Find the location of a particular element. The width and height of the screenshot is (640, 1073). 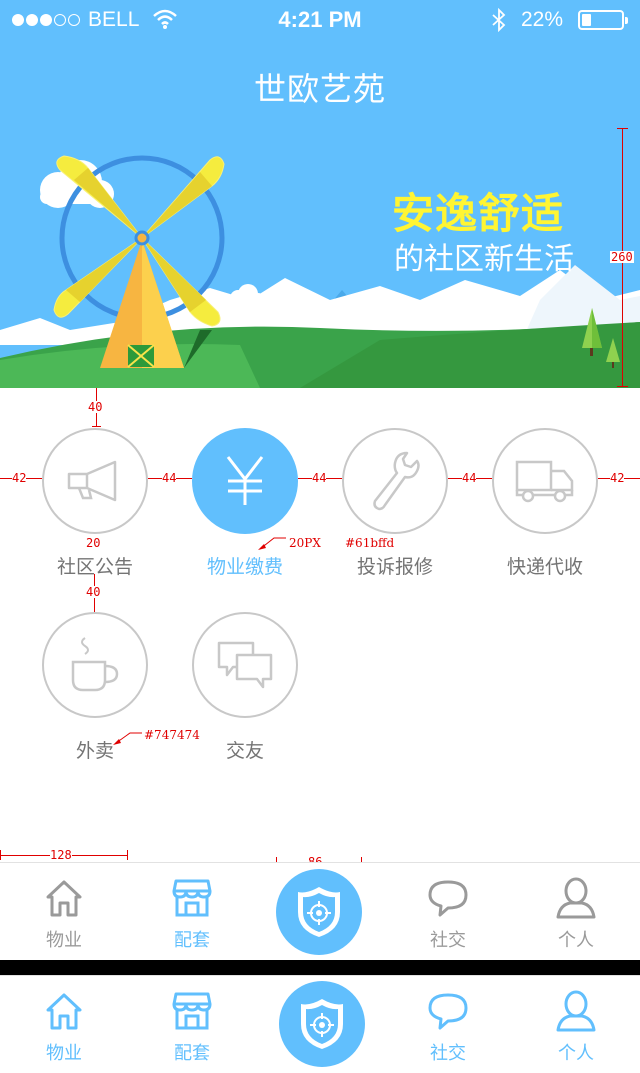

text-color-note: #747474 is located at coordinates (172, 735).